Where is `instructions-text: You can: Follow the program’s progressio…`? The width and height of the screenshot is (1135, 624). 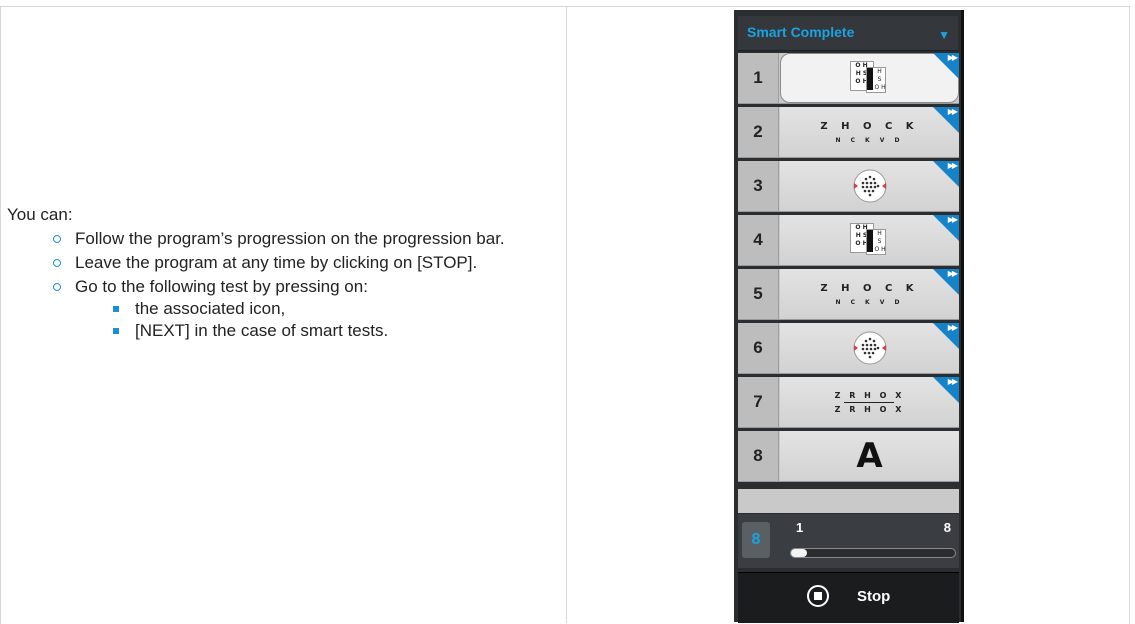 instructions-text: You can: Follow the program’s progressio… is located at coordinates (279, 273).